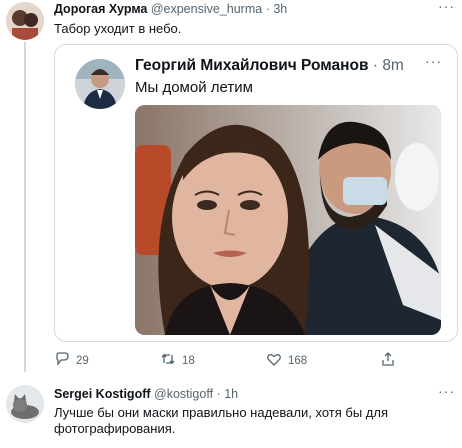 The image size is (462, 448). I want to click on like-count: 168, so click(298, 360).